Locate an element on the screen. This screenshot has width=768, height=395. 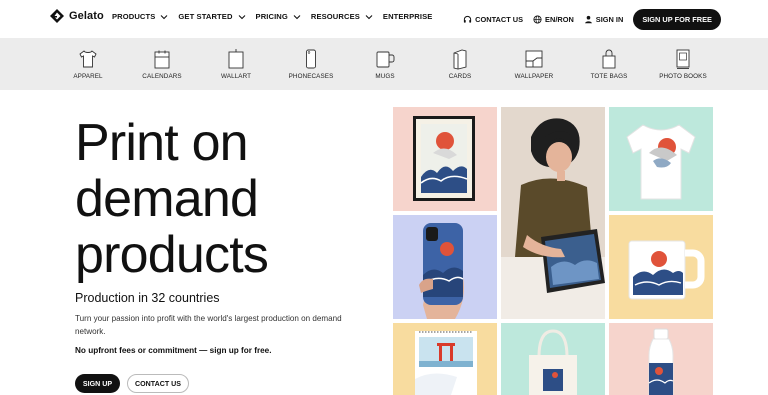
category-phonecases: PHONECASES is located at coordinates (311, 64).